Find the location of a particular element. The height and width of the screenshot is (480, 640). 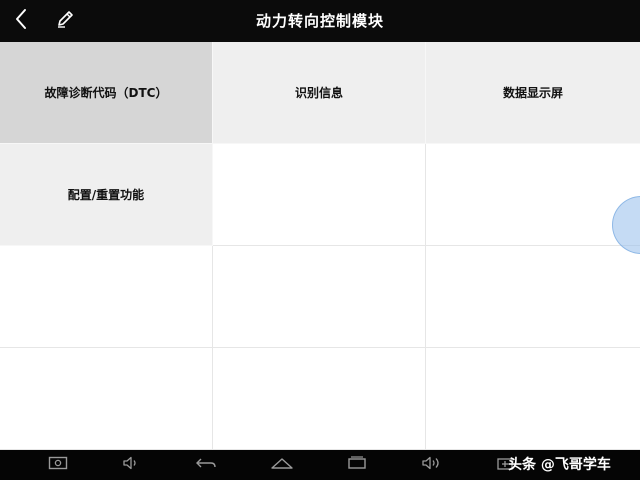

tile-identification-info: 识别信息 is located at coordinates (319, 93).